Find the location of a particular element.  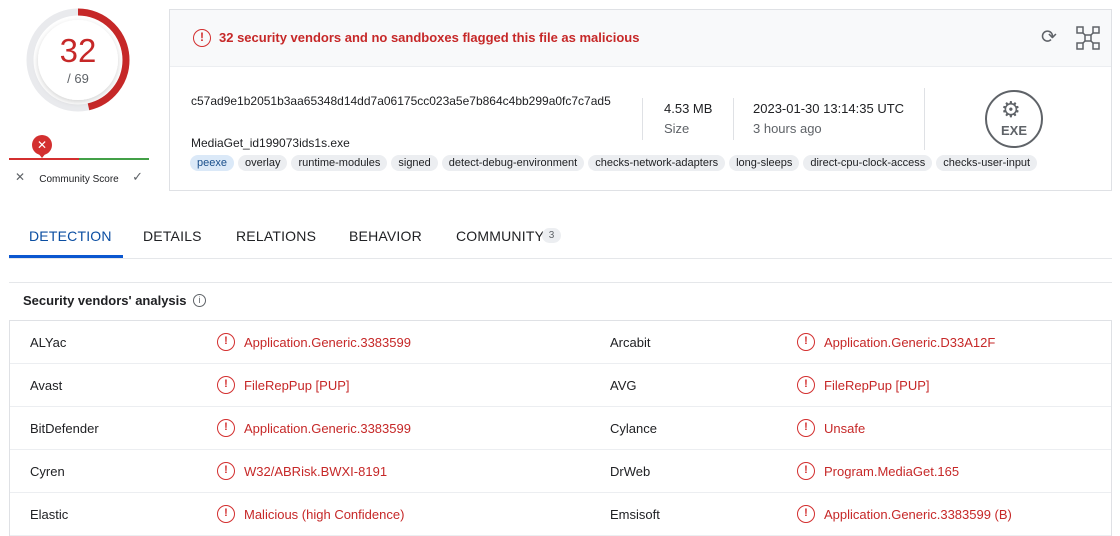

tab-behavior: BEHAVIOR is located at coordinates (385, 236).